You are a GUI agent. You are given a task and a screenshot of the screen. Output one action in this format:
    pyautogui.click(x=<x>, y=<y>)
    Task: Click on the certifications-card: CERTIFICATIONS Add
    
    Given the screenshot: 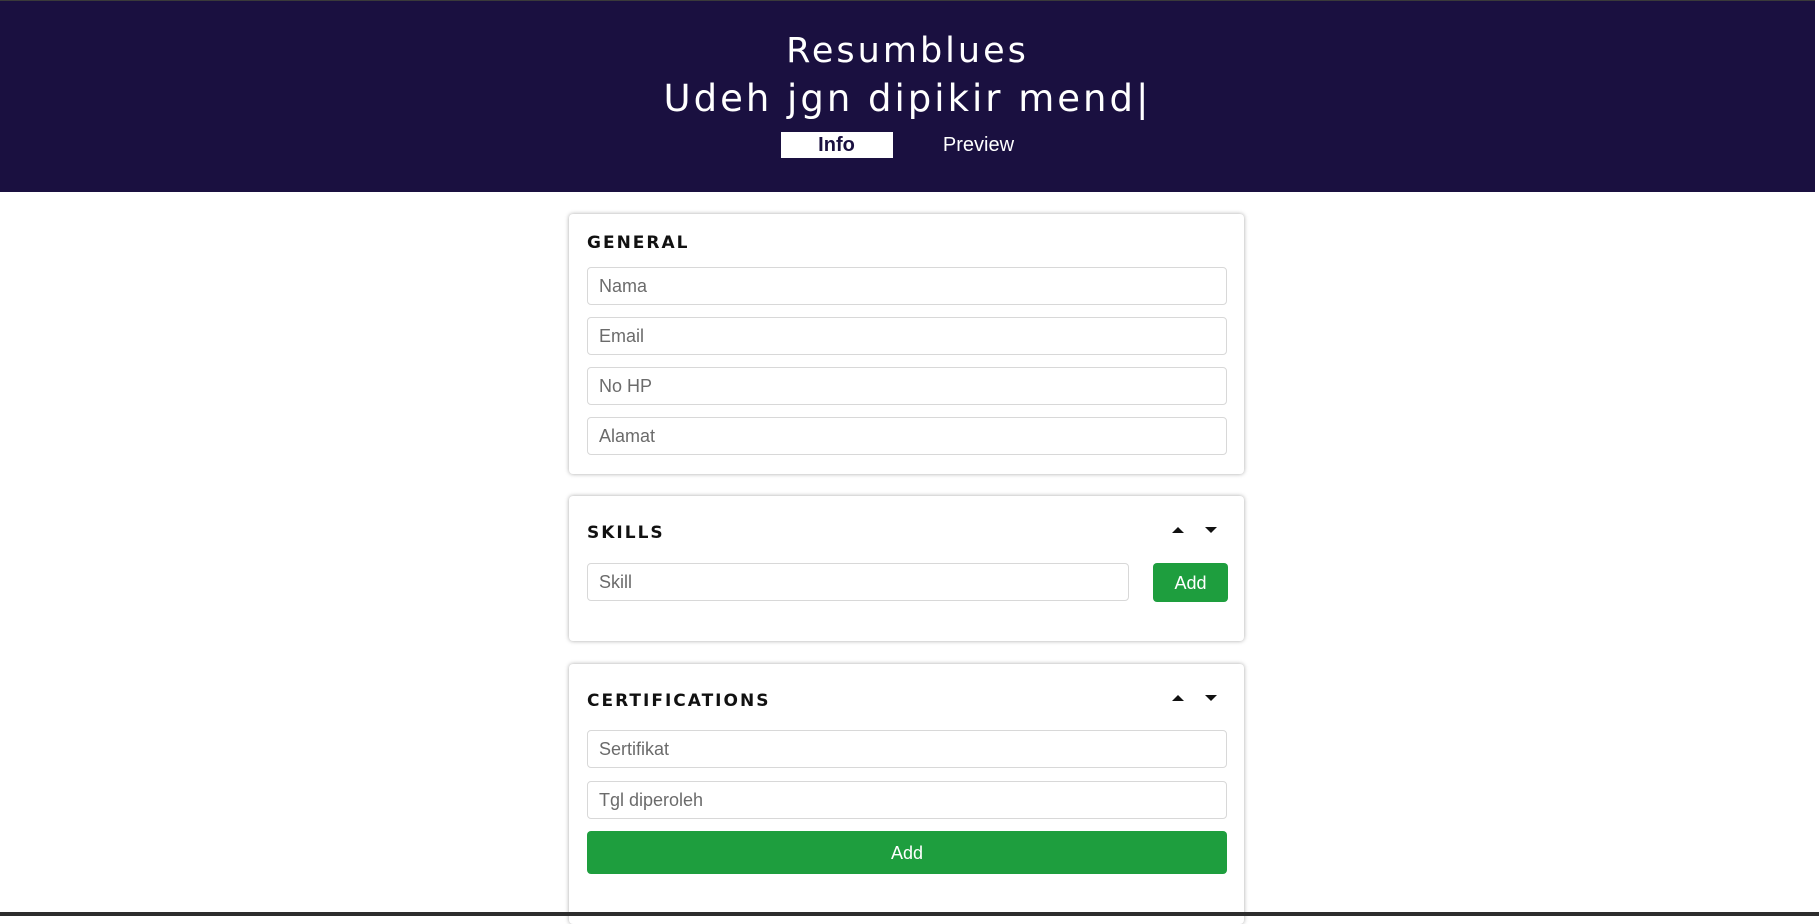 What is the action you would take?
    pyautogui.click(x=906, y=794)
    